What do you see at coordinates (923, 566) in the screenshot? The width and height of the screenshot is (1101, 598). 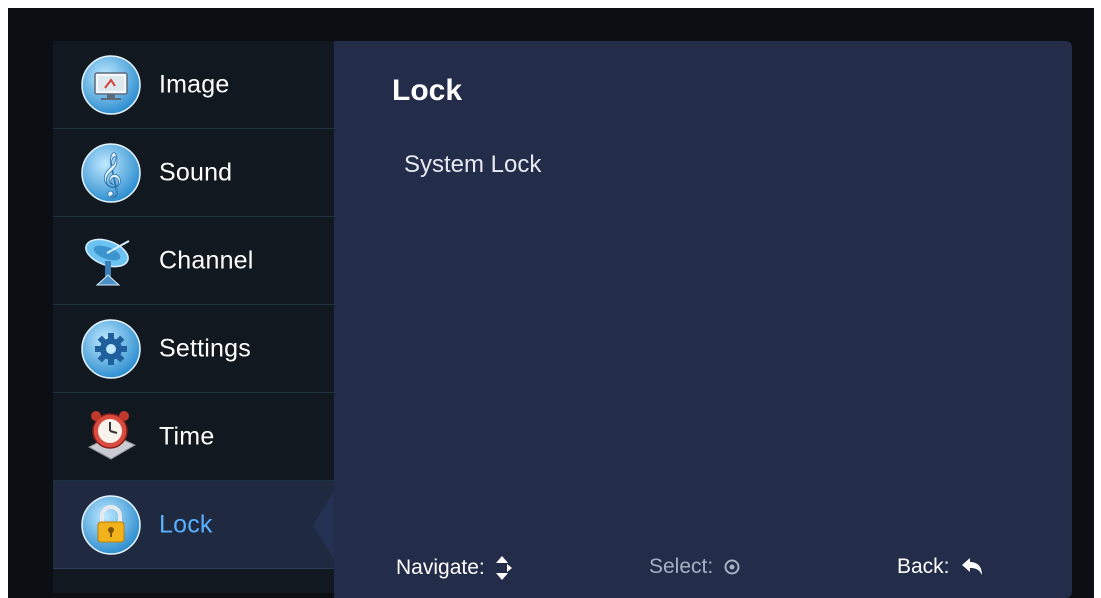 I see `back-label: Back:` at bounding box center [923, 566].